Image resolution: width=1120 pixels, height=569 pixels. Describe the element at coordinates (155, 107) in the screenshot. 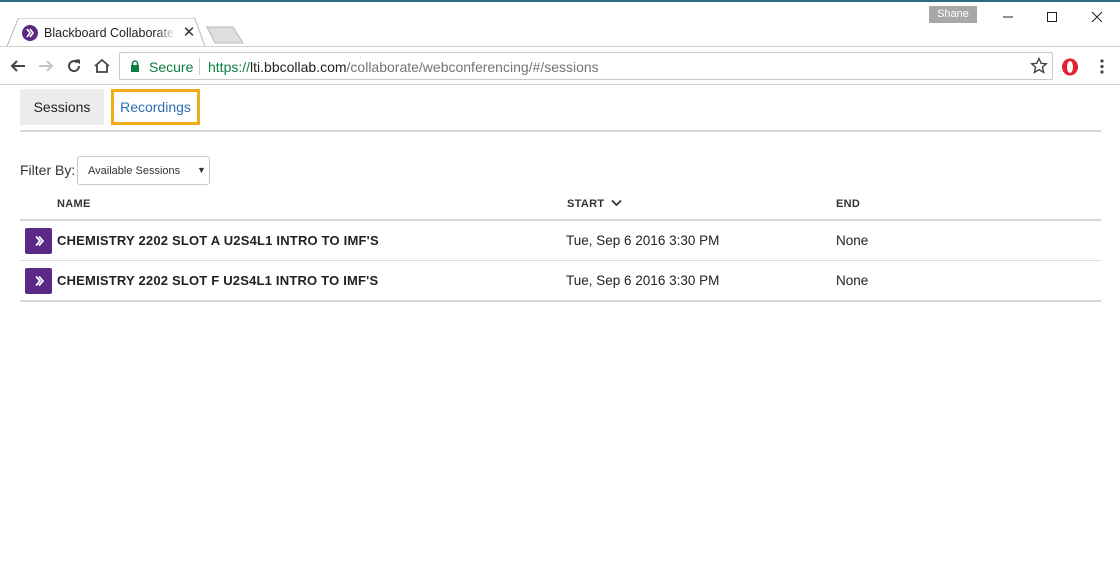

I see `tab-recordings: Recordings` at that location.